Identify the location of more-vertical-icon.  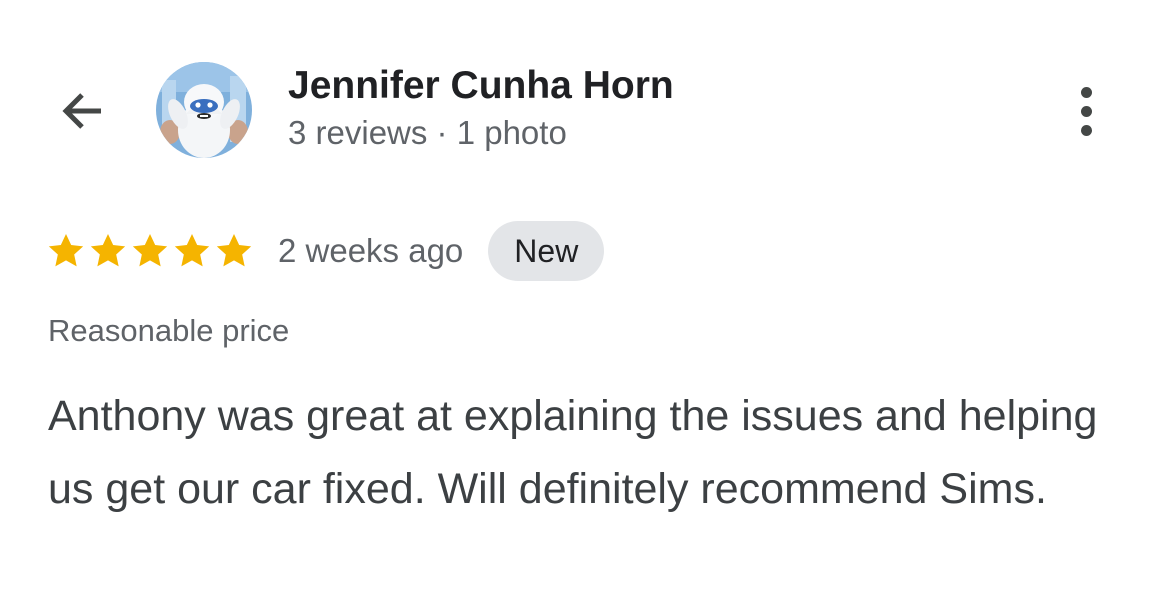
(1086, 92).